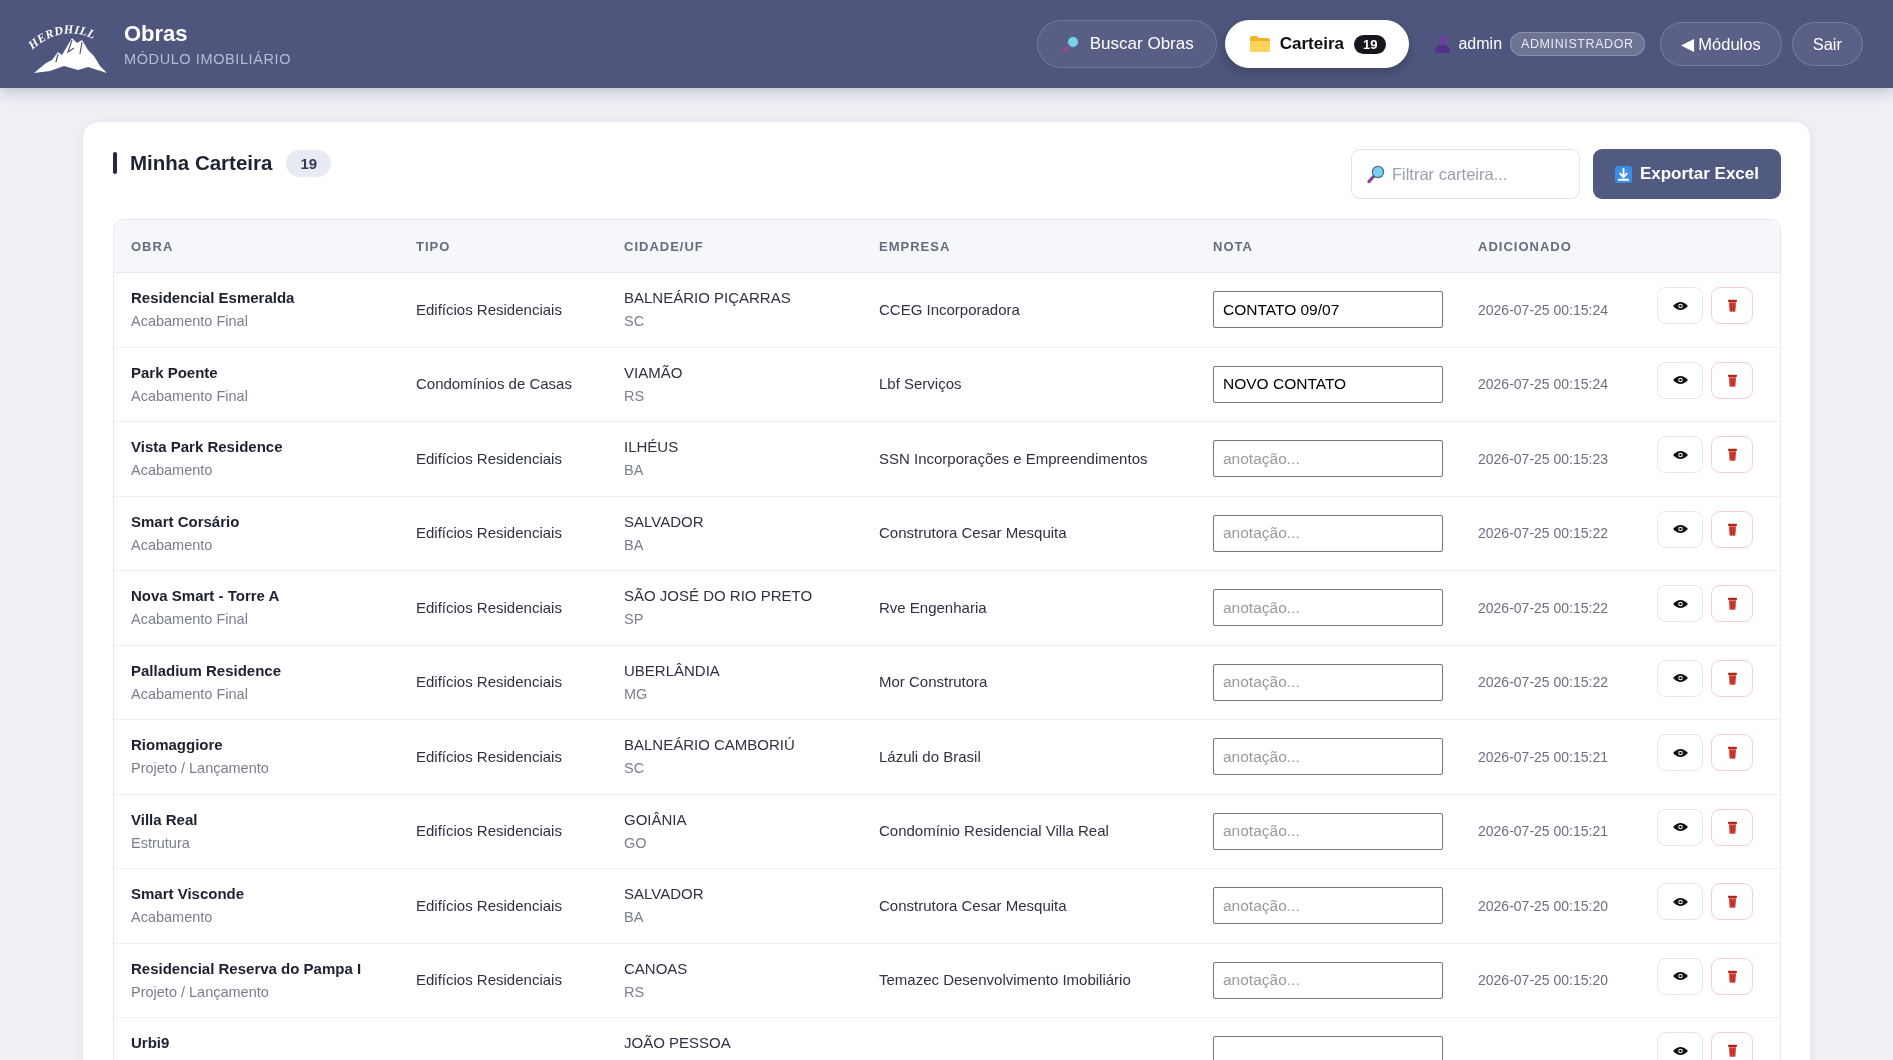 The image size is (1893, 1060). Describe the element at coordinates (664, 521) in the screenshot. I see `city-name: SALVADOR` at that location.